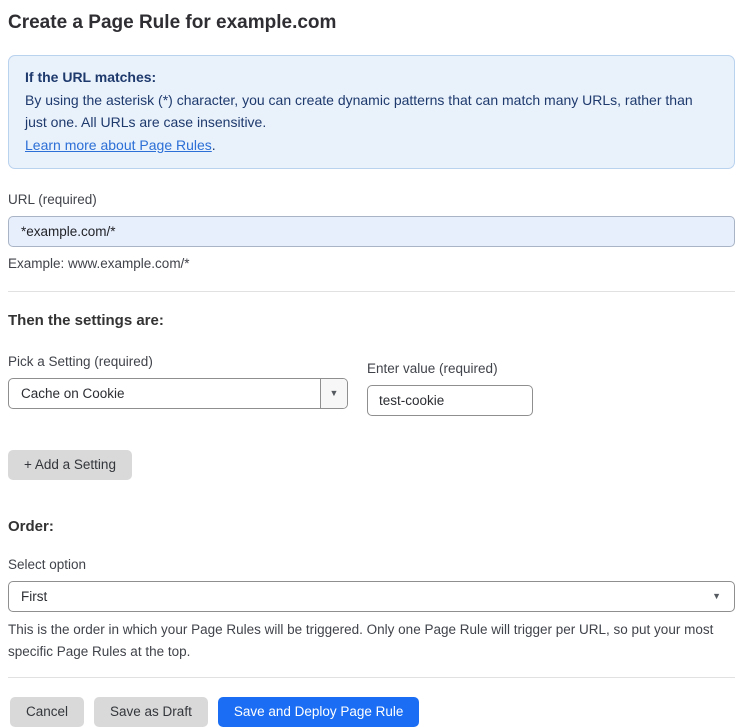 This screenshot has width=750, height=727. Describe the element at coordinates (213, 144) in the screenshot. I see `link-suffix: .` at that location.